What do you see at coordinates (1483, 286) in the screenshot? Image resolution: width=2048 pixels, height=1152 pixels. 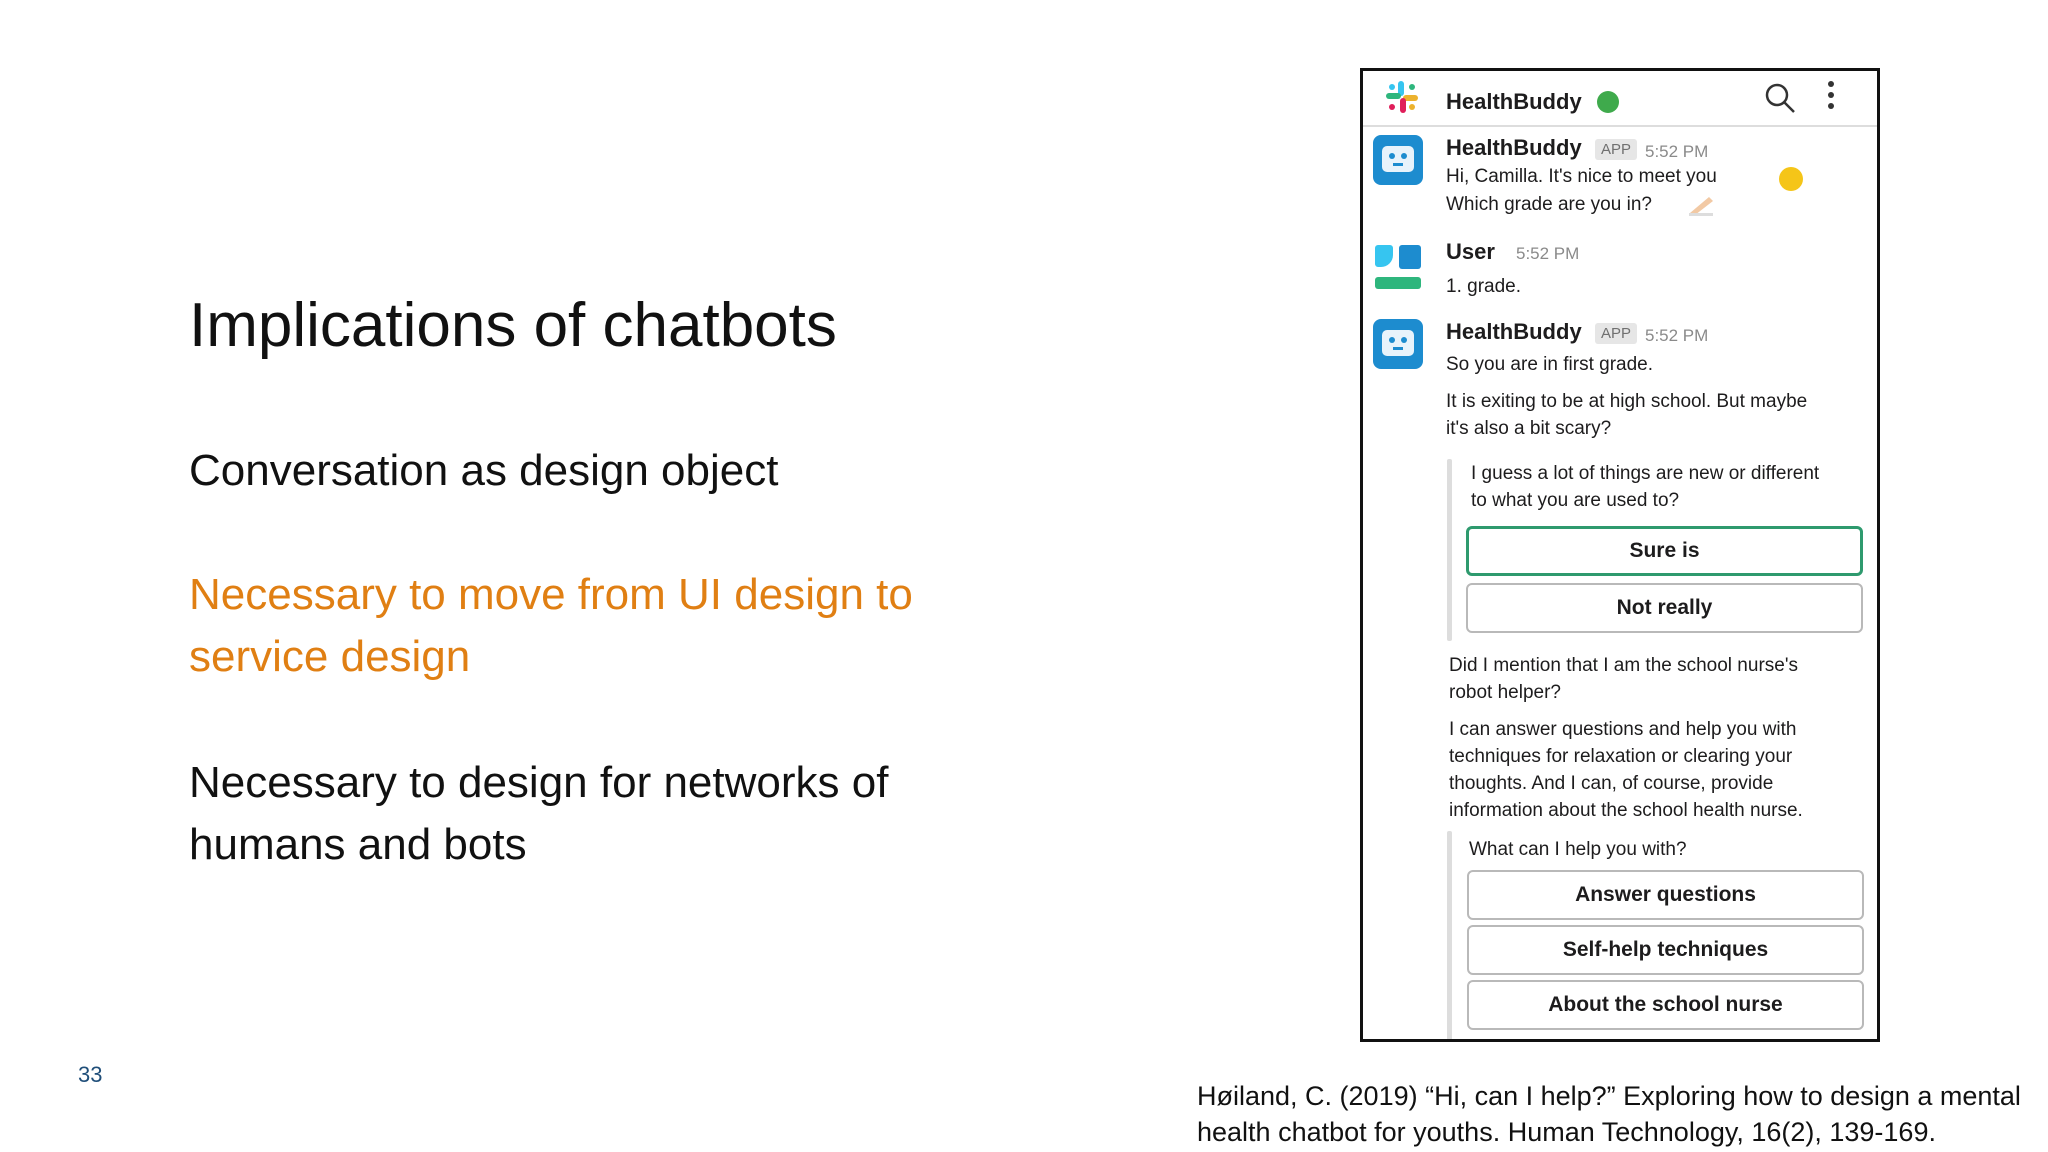 I see `message-text: 1. grade.` at bounding box center [1483, 286].